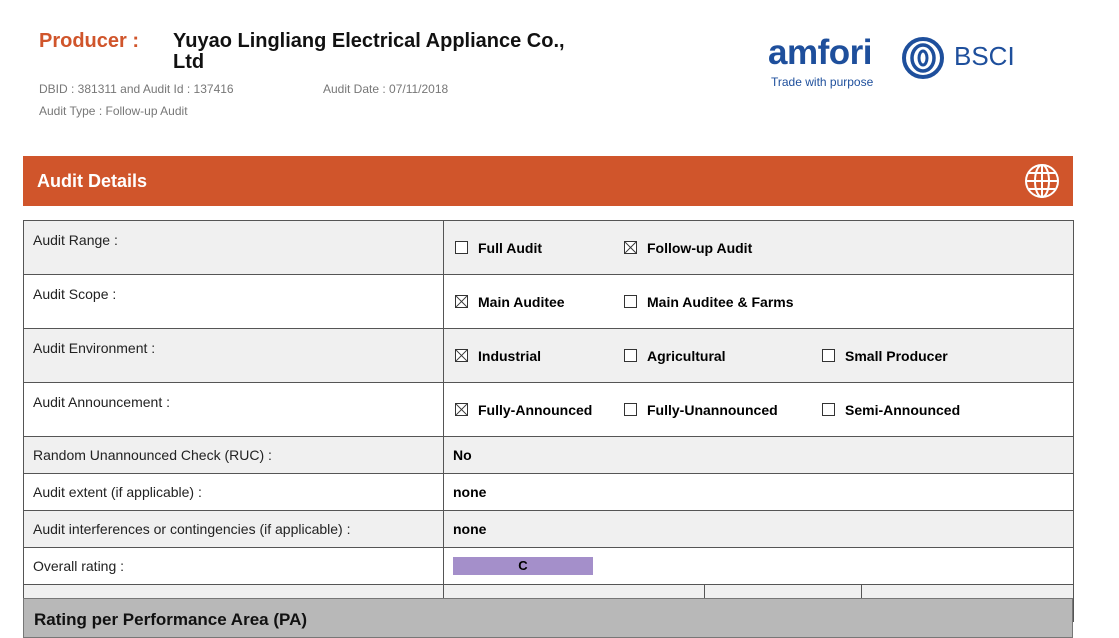 This screenshot has width=1119, height=638. What do you see at coordinates (171, 619) in the screenshot?
I see `rating-per-pa-title: Rating per Performance Area (PA)` at bounding box center [171, 619].